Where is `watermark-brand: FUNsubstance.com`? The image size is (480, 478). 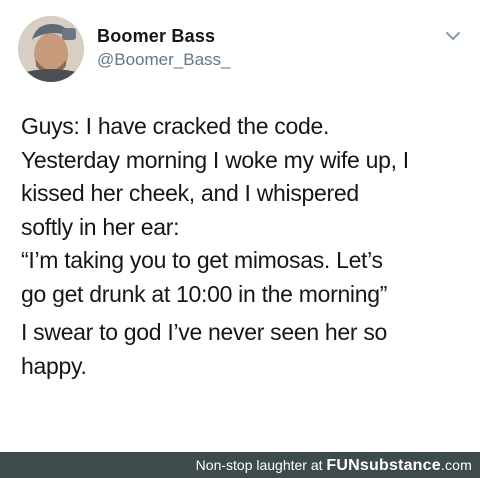
watermark-brand: FUNsubstance.com is located at coordinates (399, 465).